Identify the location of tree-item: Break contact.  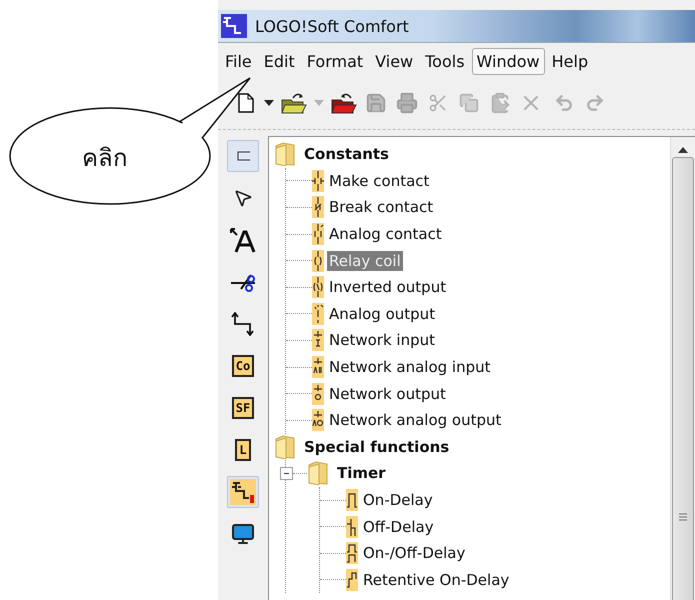
(381, 207).